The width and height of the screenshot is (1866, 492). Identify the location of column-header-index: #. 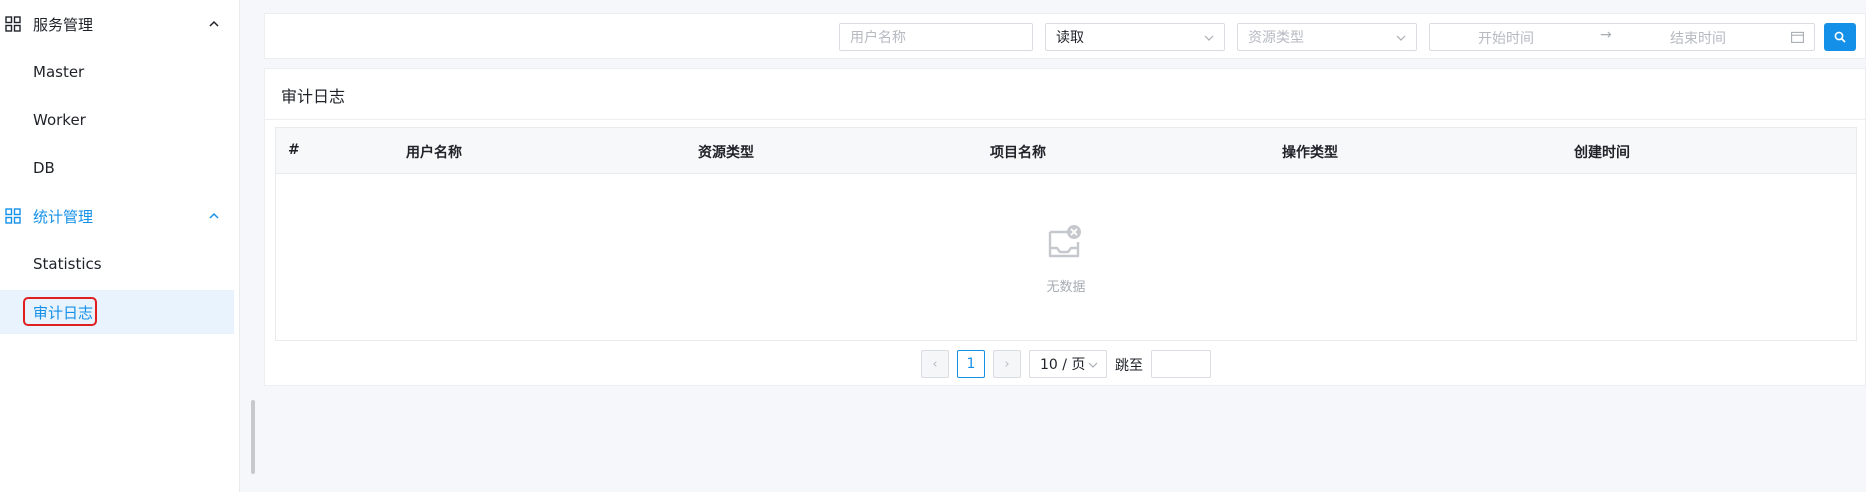
(294, 150).